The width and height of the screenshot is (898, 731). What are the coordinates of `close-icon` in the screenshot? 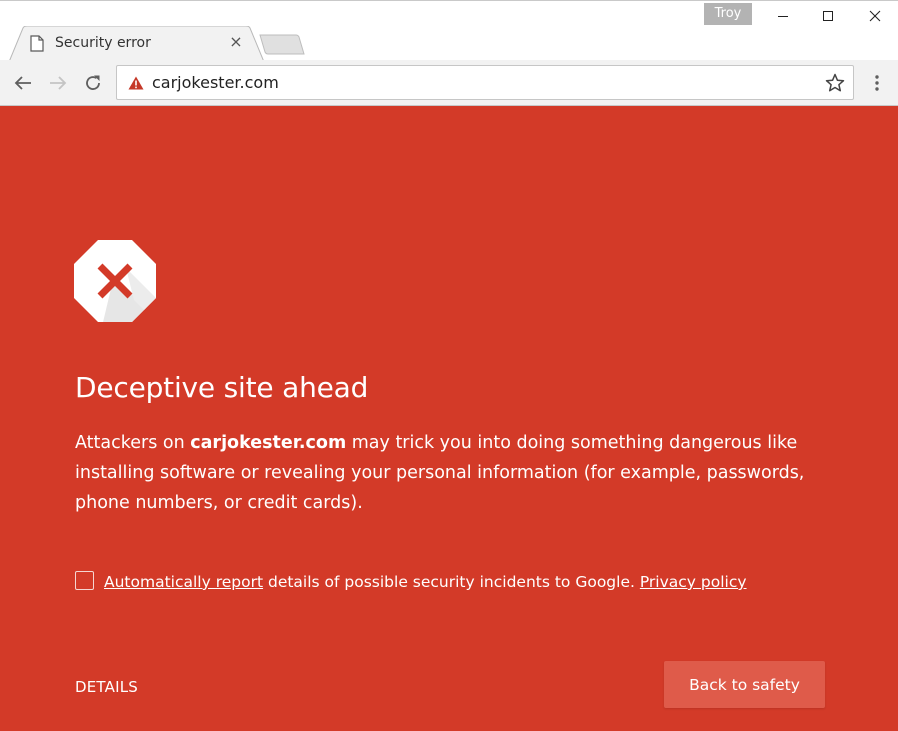 It's located at (875, 16).